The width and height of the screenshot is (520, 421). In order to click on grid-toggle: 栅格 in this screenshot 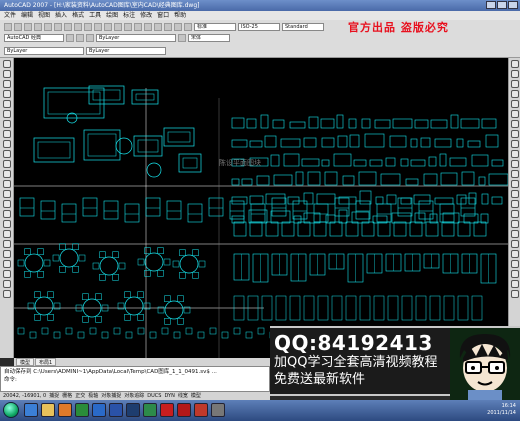, I will do `click(67, 396)`.